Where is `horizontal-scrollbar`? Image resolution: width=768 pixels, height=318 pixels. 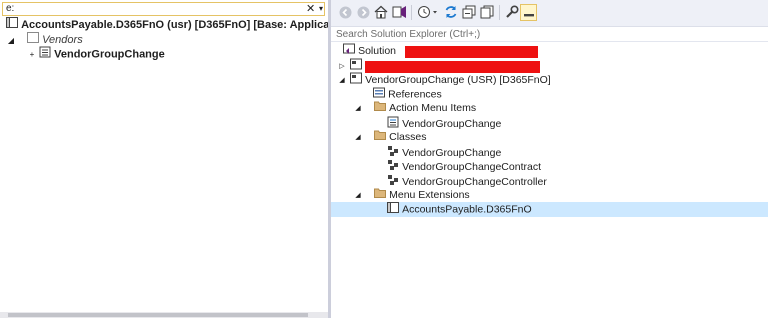 horizontal-scrollbar is located at coordinates (164, 315).